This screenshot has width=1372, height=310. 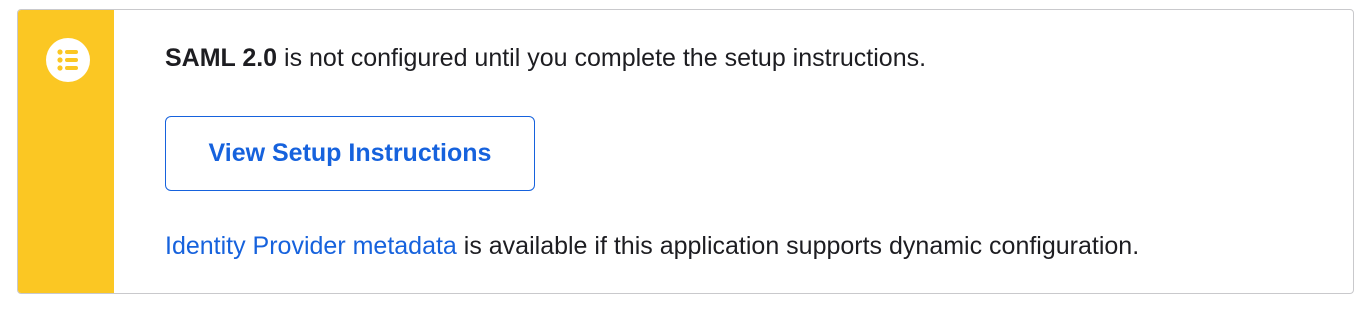 I want to click on list-icon, so click(x=68, y=60).